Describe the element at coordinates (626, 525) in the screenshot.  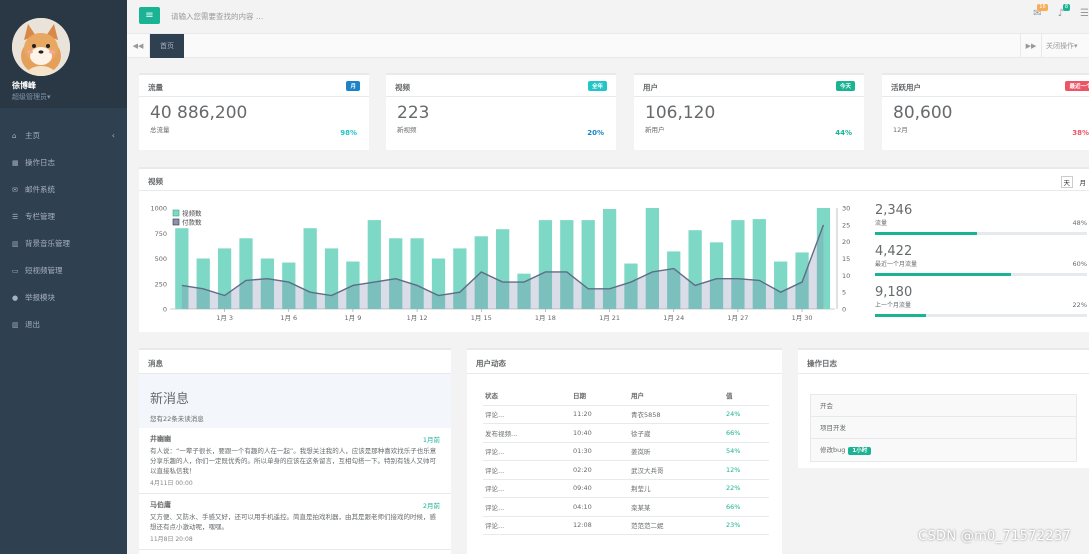
I see `table-row: 评论... 12:08 范范范二妮 23%` at that location.